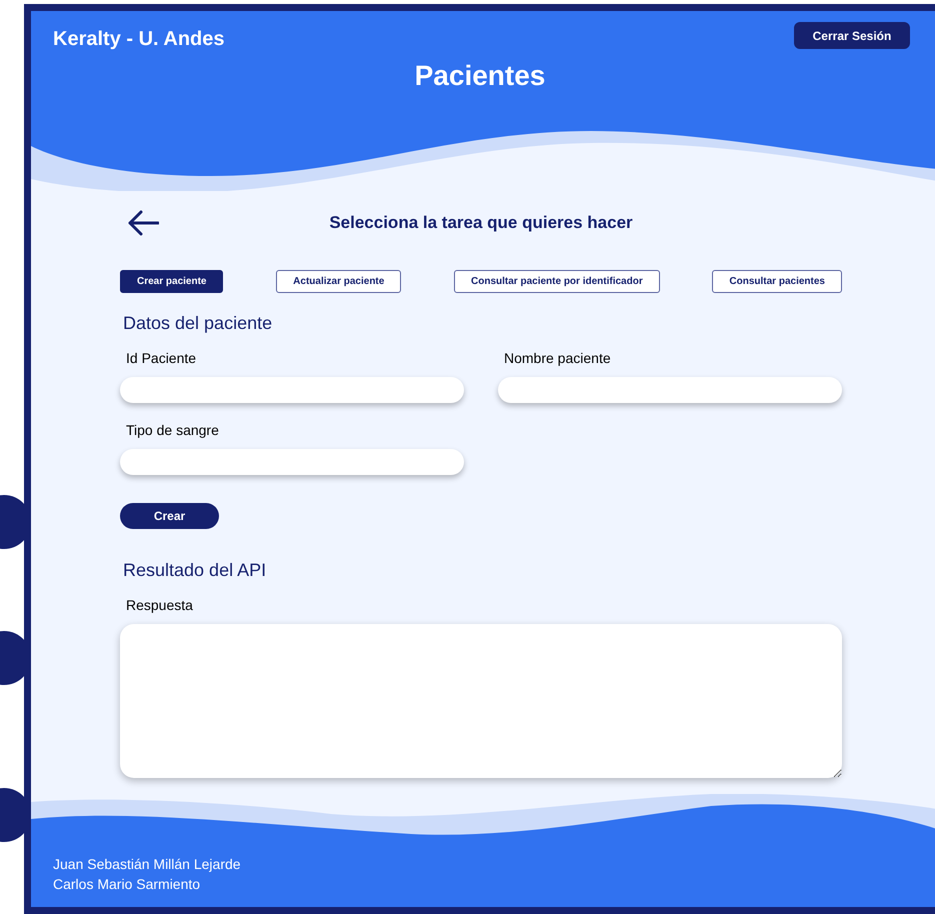  What do you see at coordinates (852, 35) in the screenshot?
I see `logout-button: Cerrar Sesión` at bounding box center [852, 35].